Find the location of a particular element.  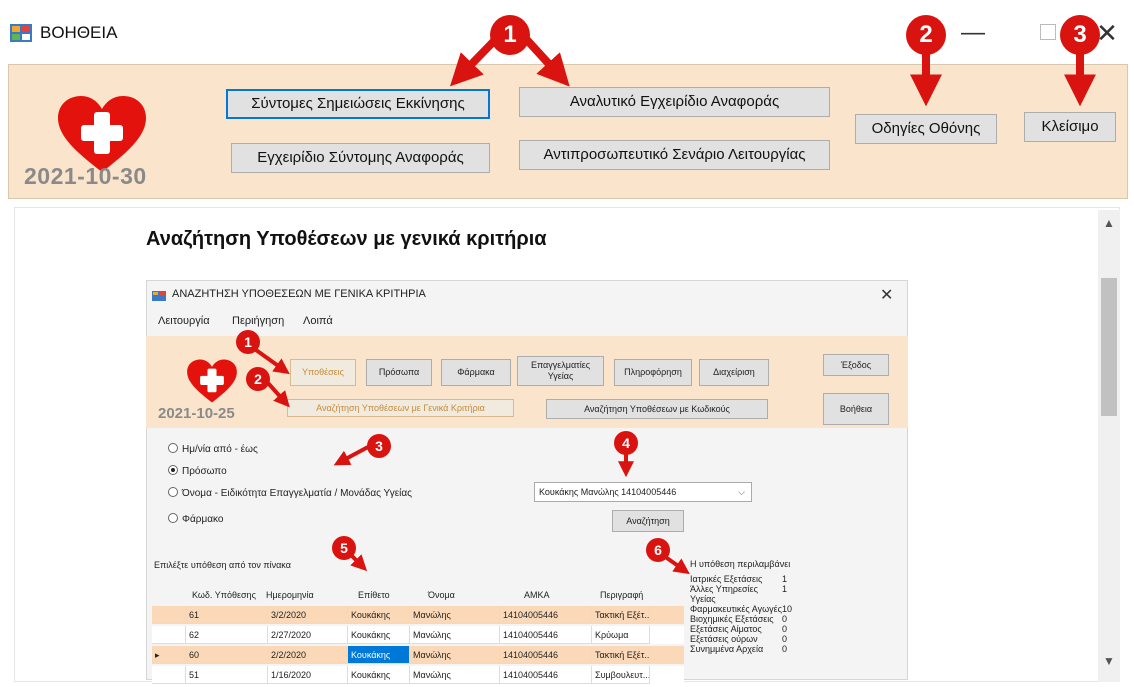

summary-row: Εξετάσεις ούρων 0 is located at coordinates (739, 639).